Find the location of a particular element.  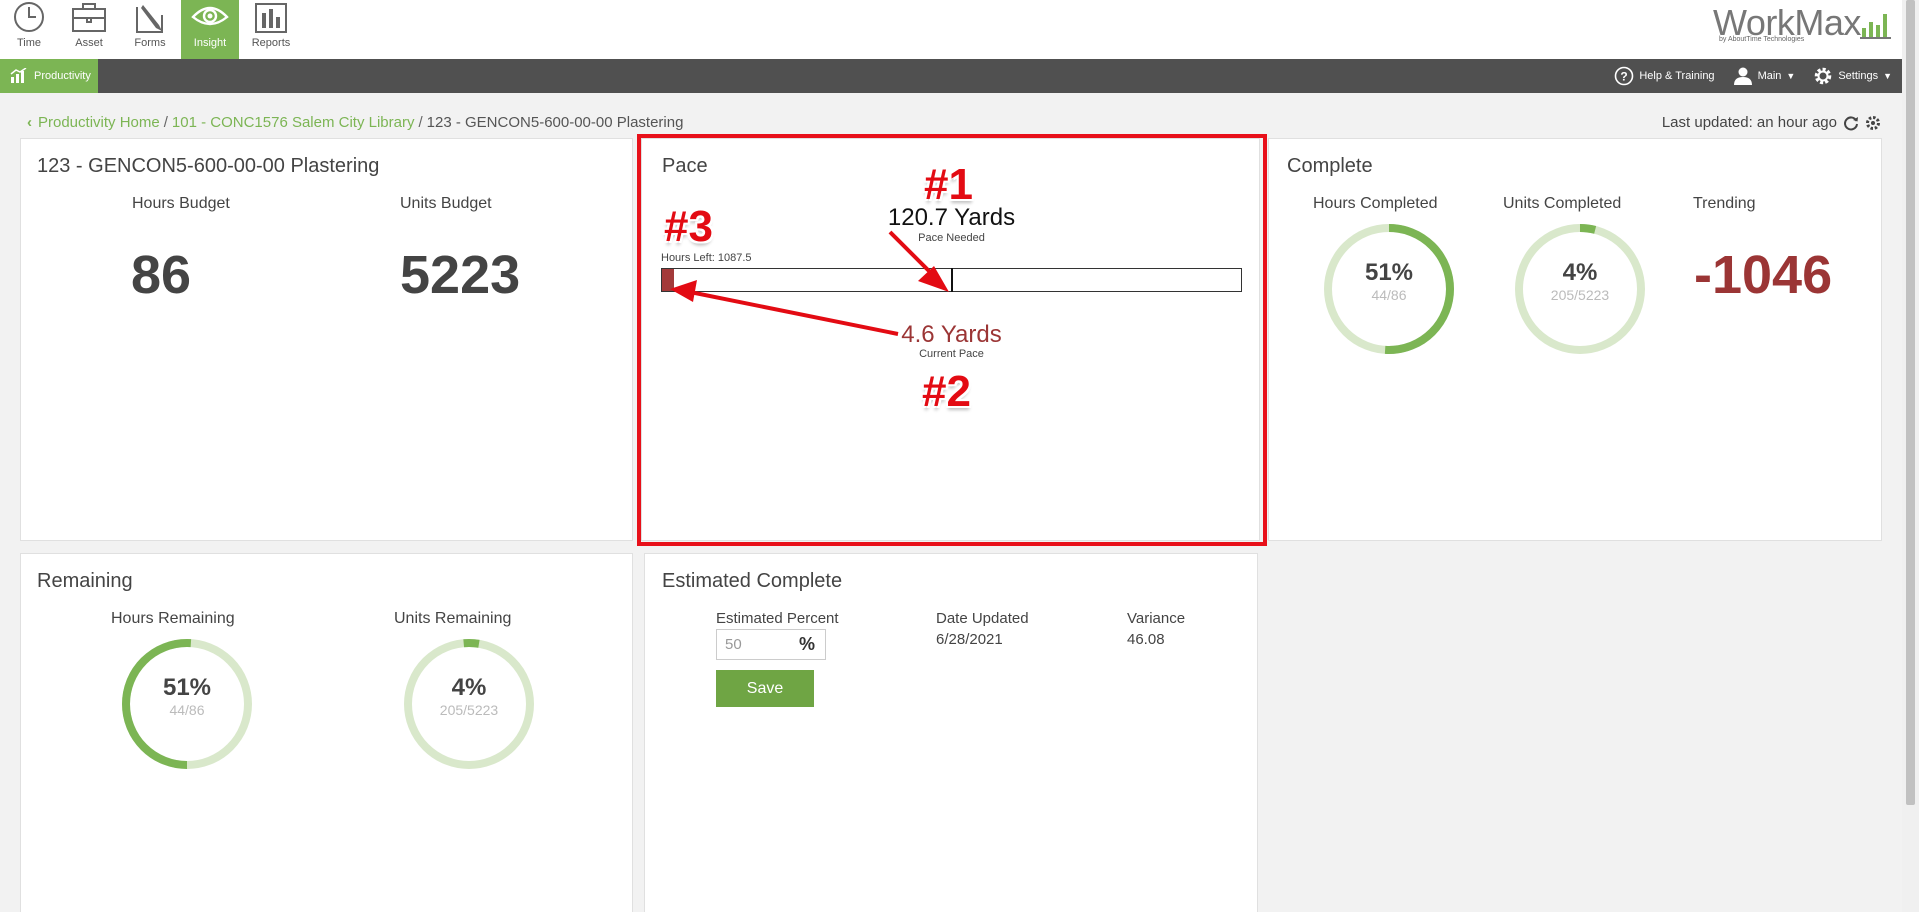

bar-chart-icon is located at coordinates (271, 18).